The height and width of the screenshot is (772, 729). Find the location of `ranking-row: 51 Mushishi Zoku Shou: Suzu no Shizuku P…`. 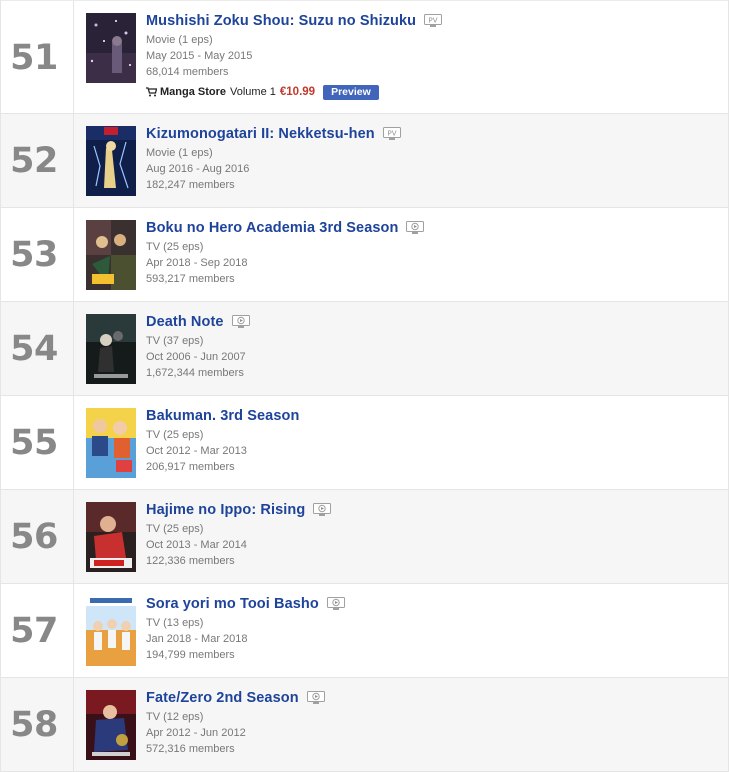

ranking-row: 51 Mushishi Zoku Shou: Suzu no Shizuku P… is located at coordinates (364, 57).